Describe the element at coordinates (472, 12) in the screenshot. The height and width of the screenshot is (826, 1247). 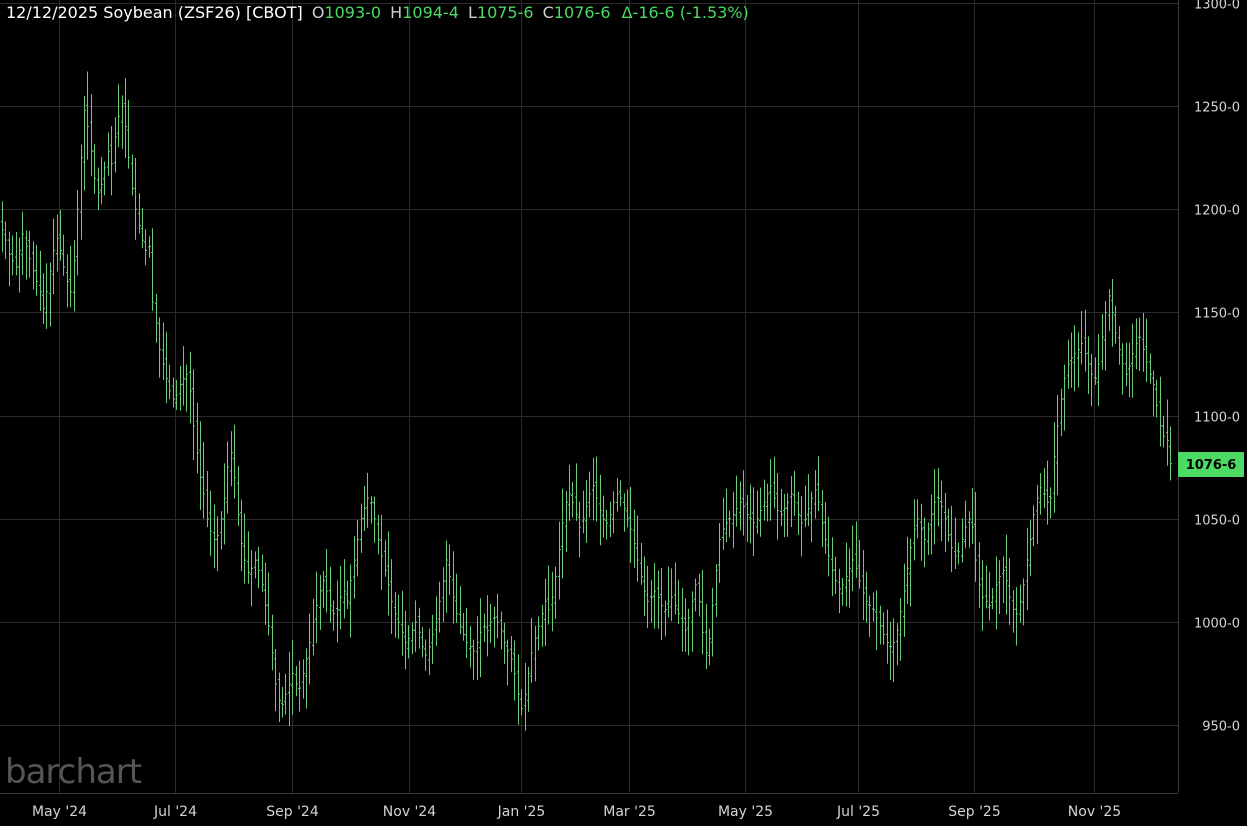
I see `low-label: L` at that location.